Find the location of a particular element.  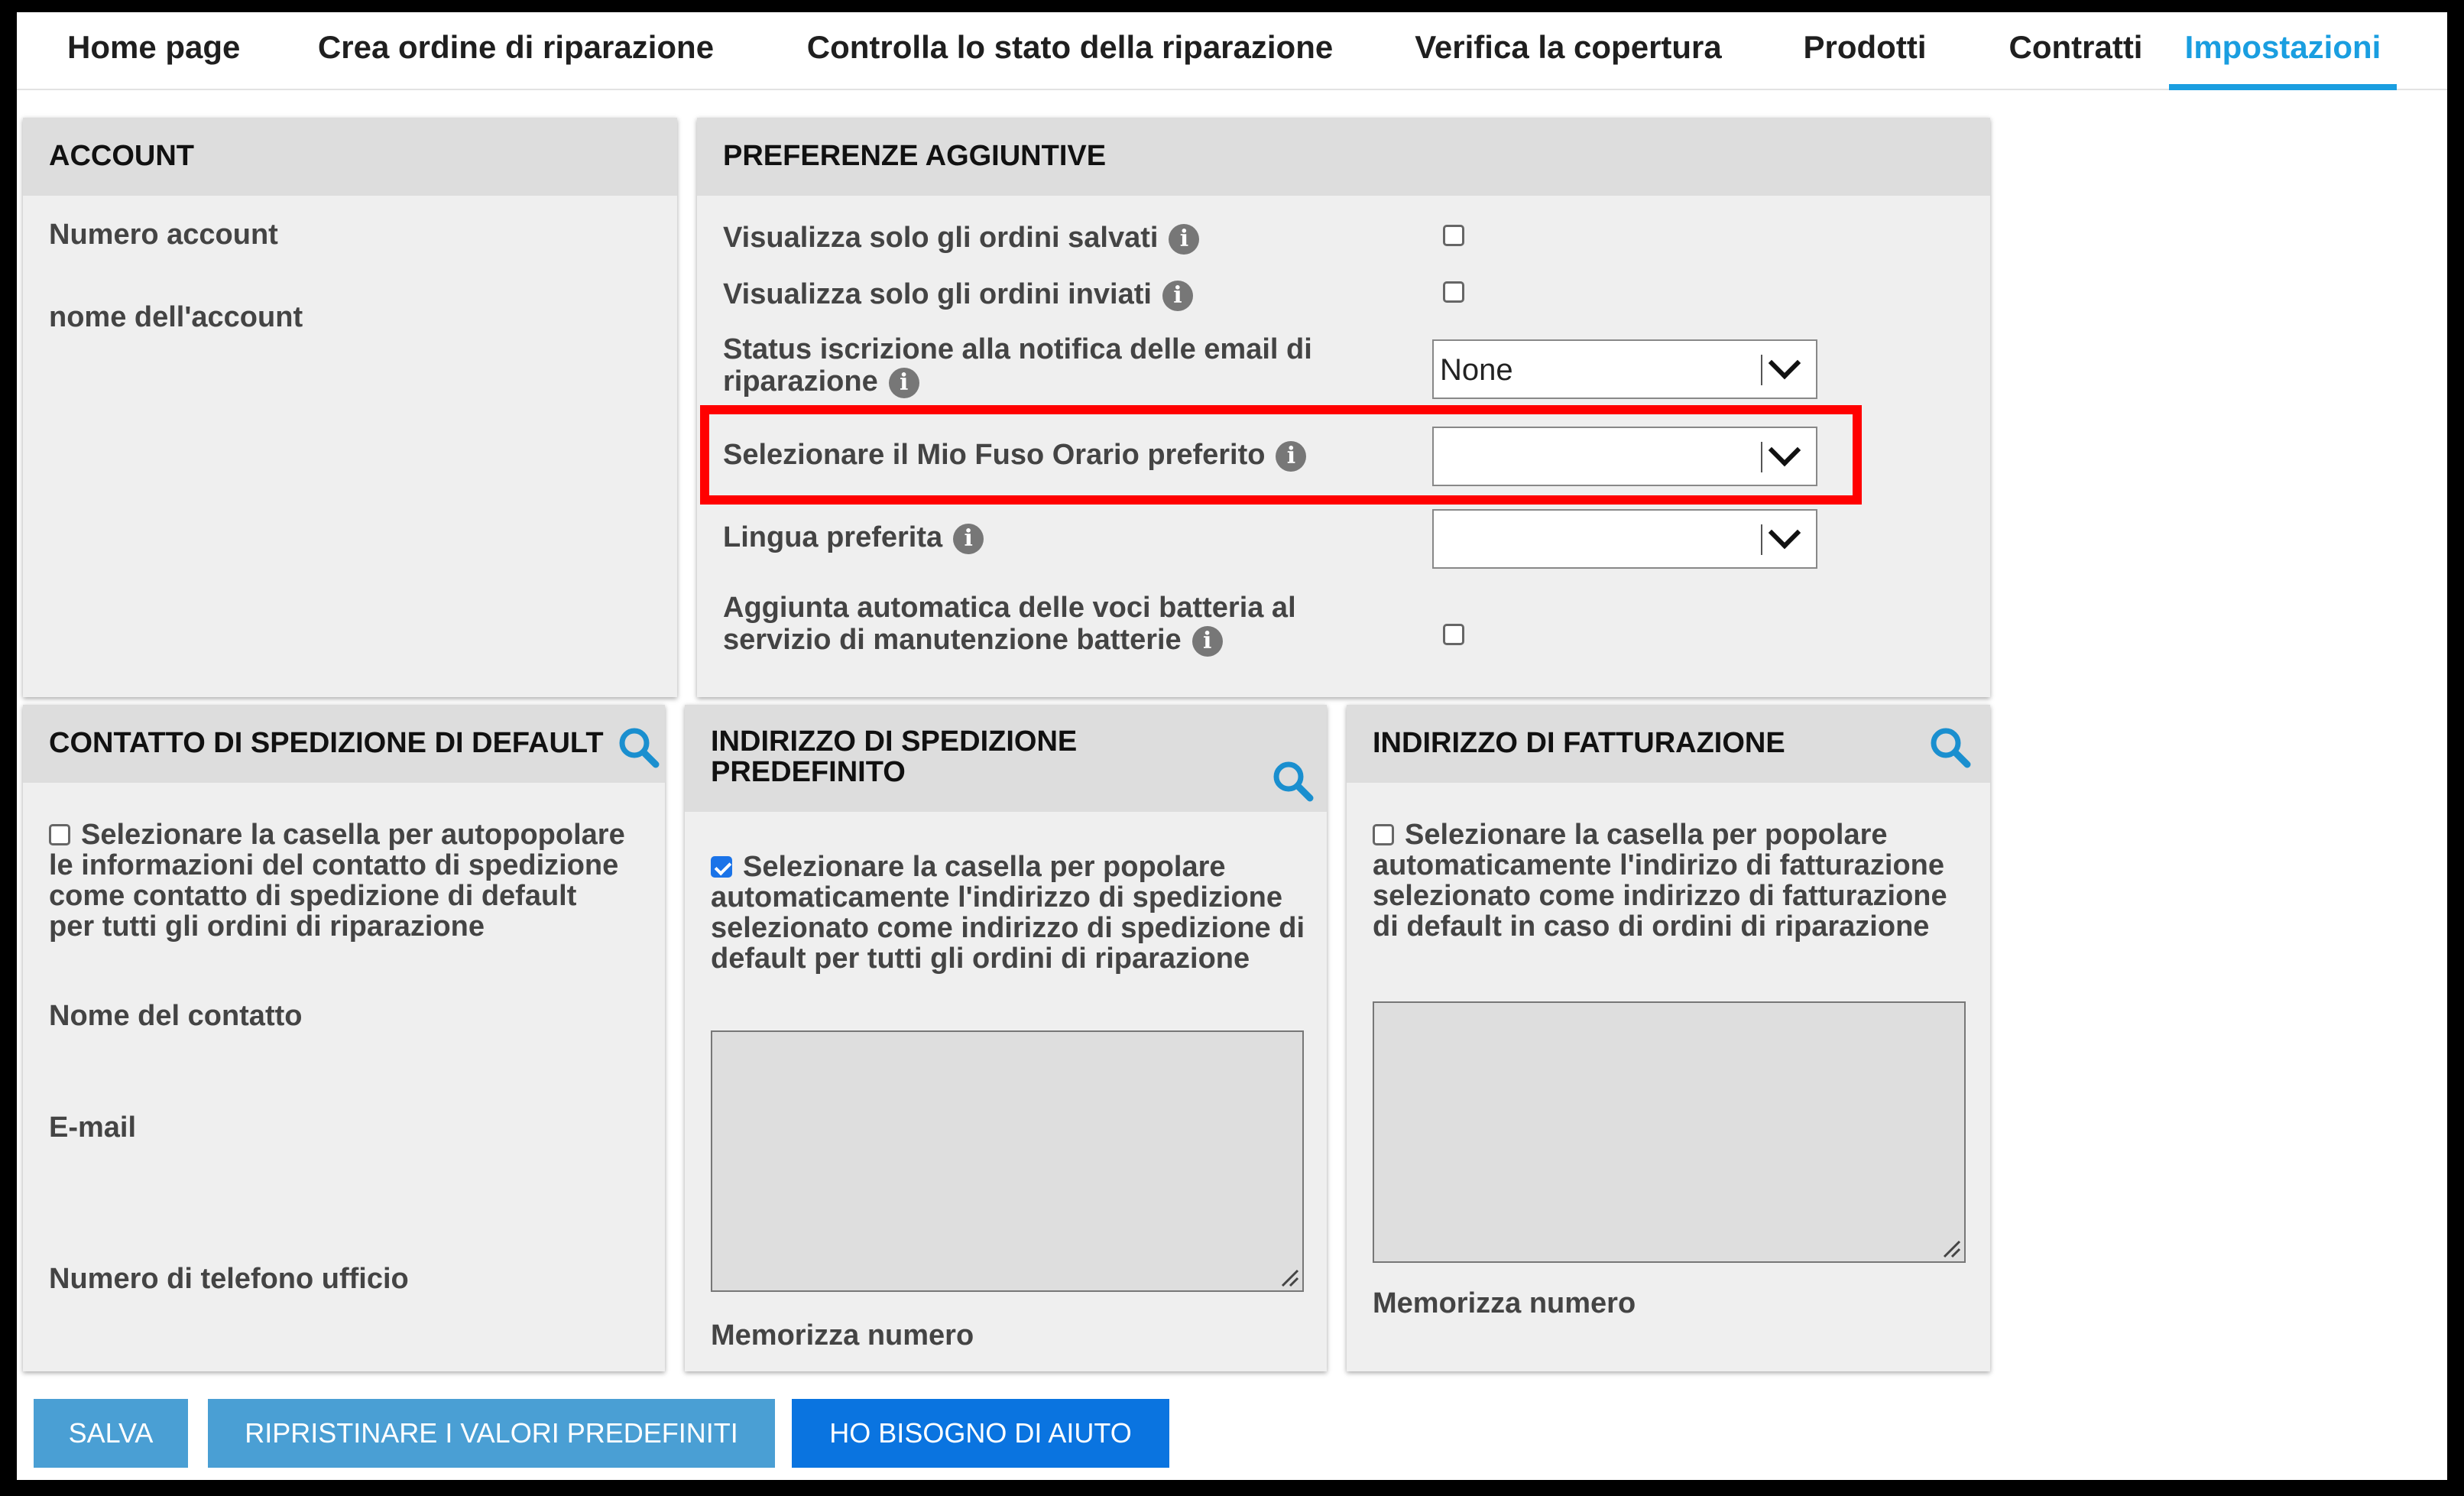

account-panel: ACCOUNT Numero account nome dell'account is located at coordinates (350, 407).